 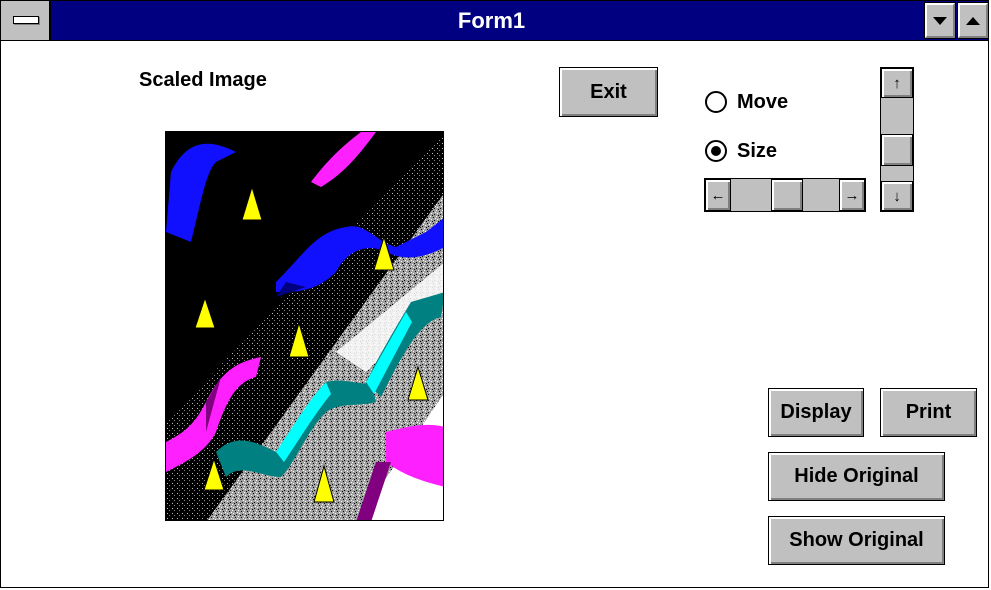 I want to click on scroll-left-button: ←, so click(x=718, y=195).